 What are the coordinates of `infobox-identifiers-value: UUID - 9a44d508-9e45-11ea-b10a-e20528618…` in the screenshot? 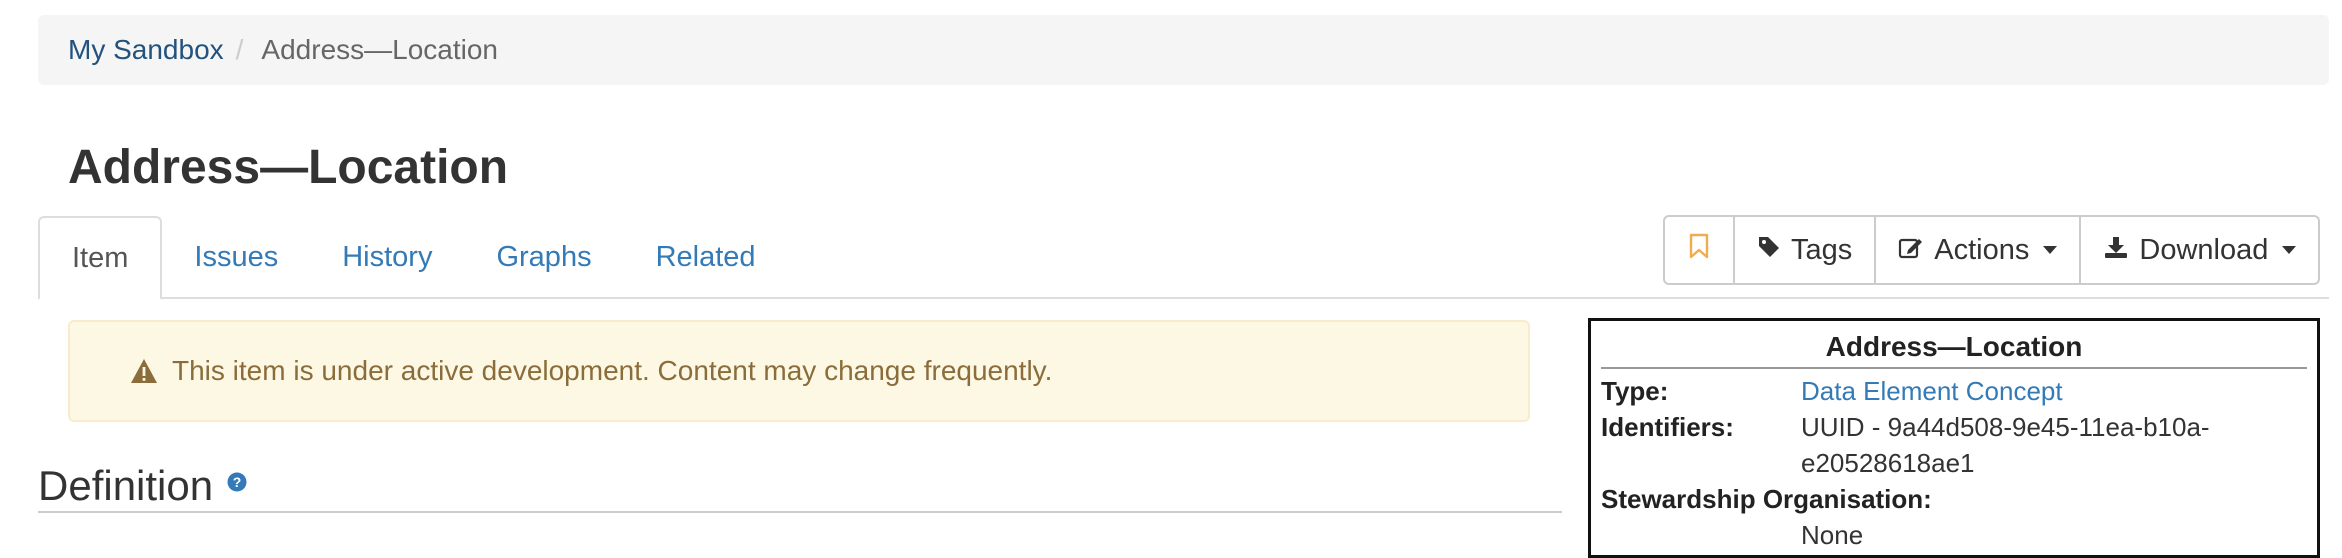 It's located at (2005, 445).